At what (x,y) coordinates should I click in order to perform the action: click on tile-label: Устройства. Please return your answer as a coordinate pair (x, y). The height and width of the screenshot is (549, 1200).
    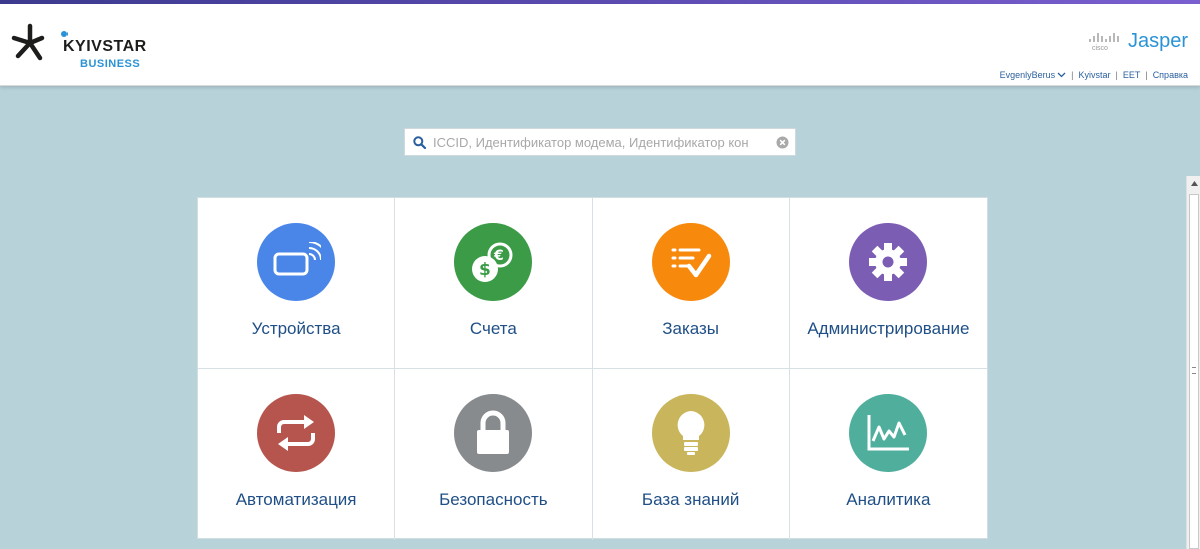
    Looking at the image, I should click on (296, 328).